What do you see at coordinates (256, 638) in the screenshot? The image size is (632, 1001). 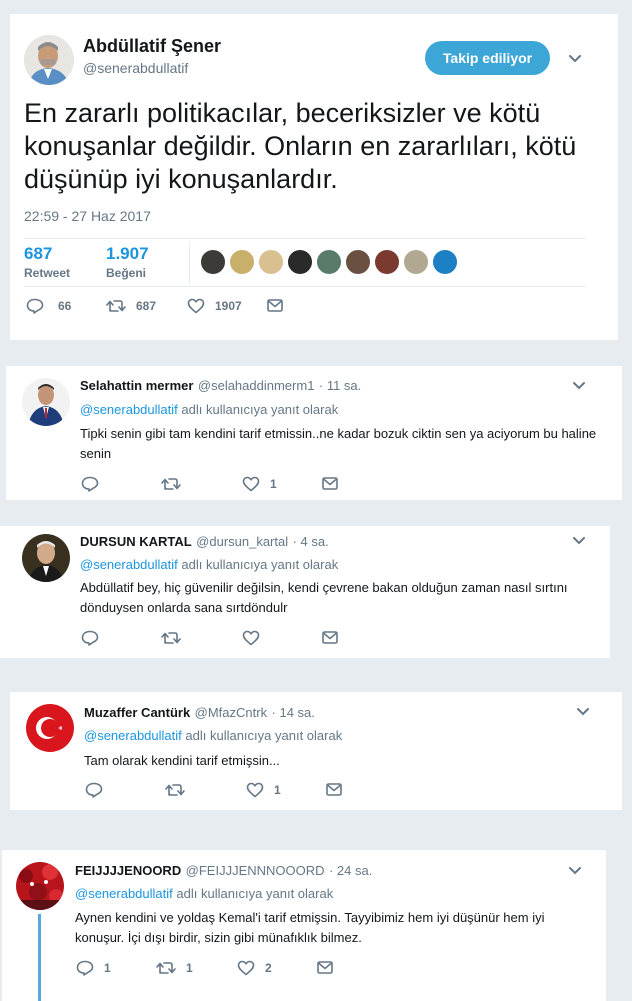 I see `like-action` at bounding box center [256, 638].